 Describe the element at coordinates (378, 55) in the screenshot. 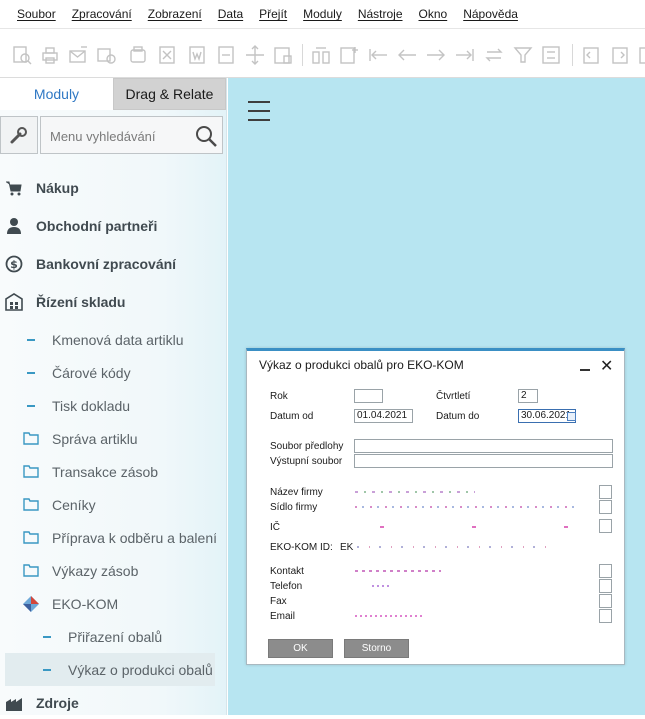

I see `first-record-icon` at that location.